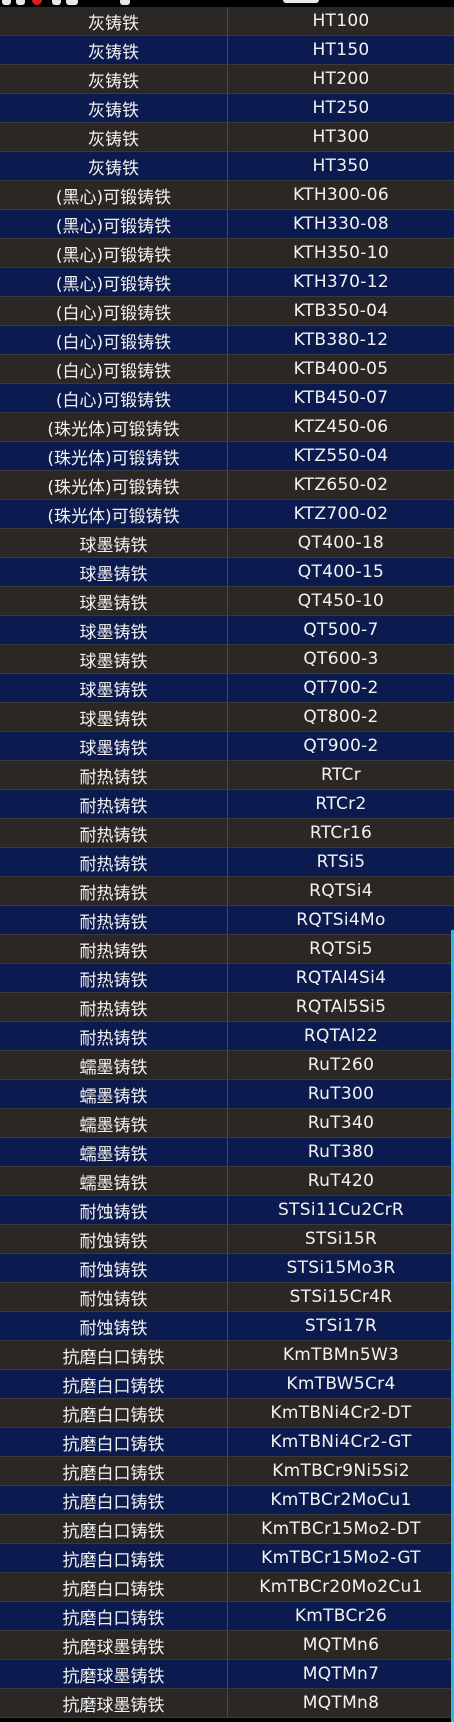 The width and height of the screenshot is (454, 1722). Describe the element at coordinates (227, 1326) in the screenshot. I see `table-row: 耐蚀铸铁 STSi17R` at that location.